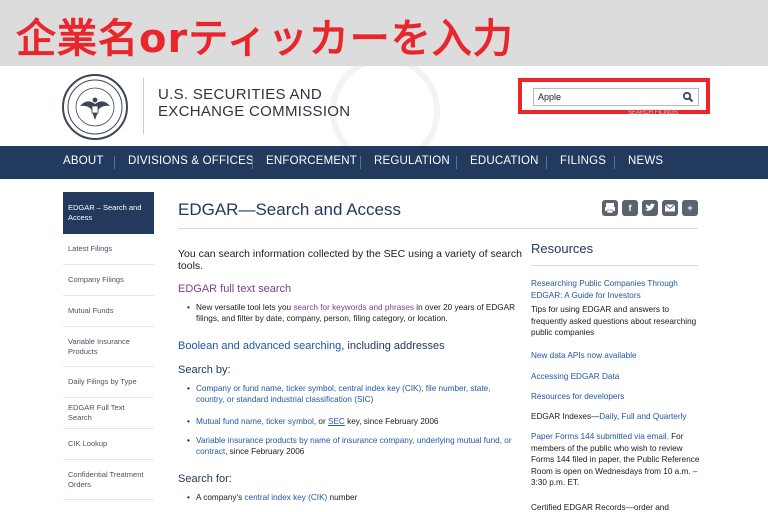 The height and width of the screenshot is (512, 768). Describe the element at coordinates (584, 355) in the screenshot. I see `data-apis-link: New data APIs now available` at that location.